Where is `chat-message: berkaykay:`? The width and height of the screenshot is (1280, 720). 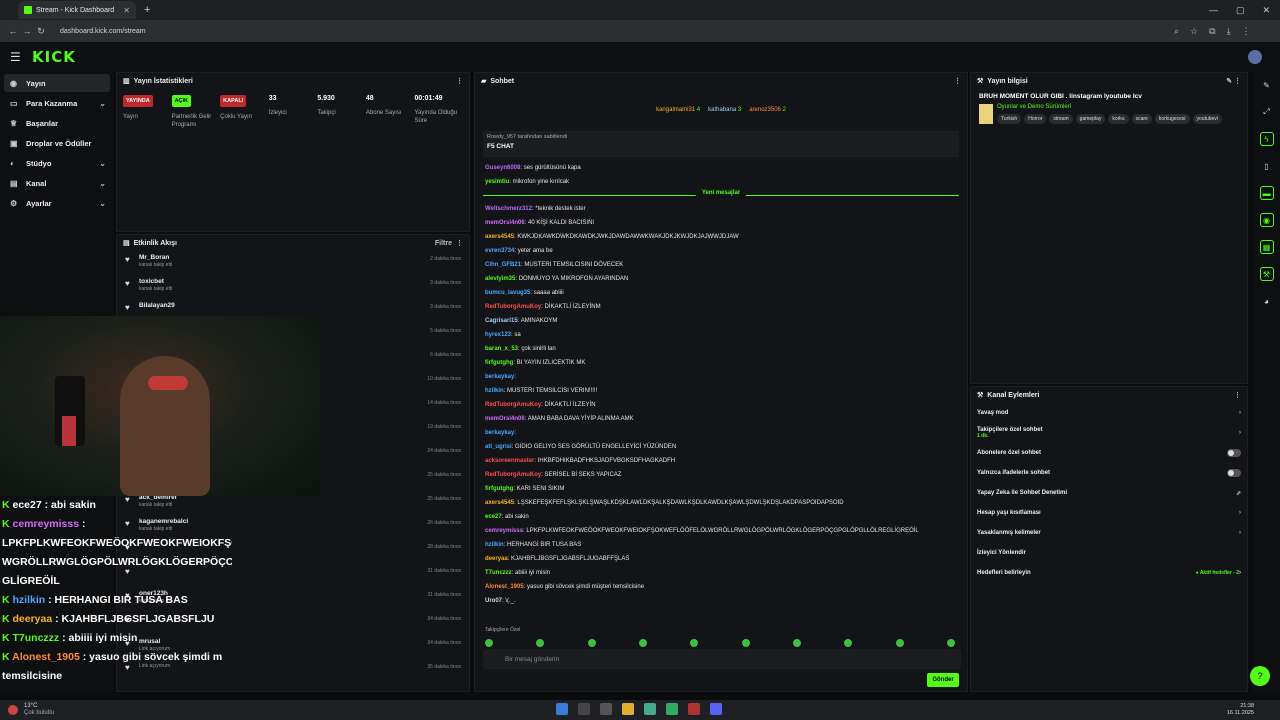 chat-message: berkaykay: is located at coordinates (721, 433).